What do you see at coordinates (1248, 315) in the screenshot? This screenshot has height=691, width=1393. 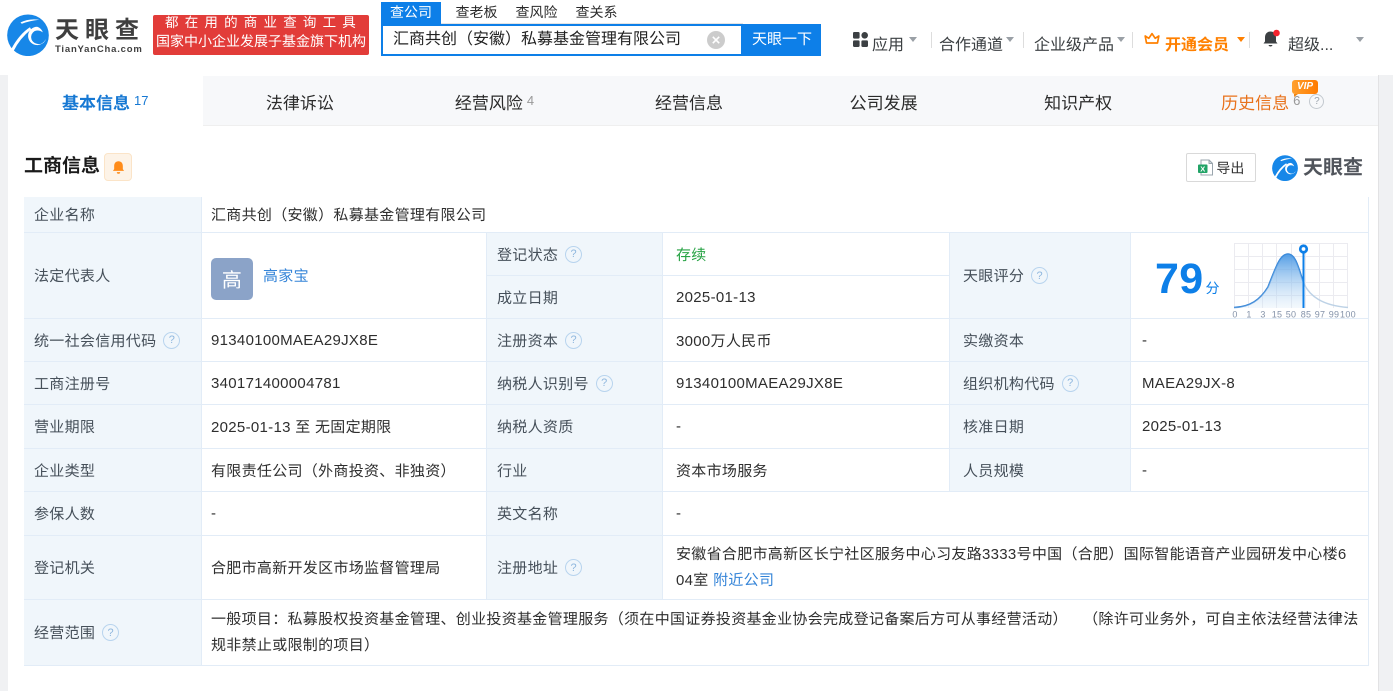 I see `svg-text: 1` at bounding box center [1248, 315].